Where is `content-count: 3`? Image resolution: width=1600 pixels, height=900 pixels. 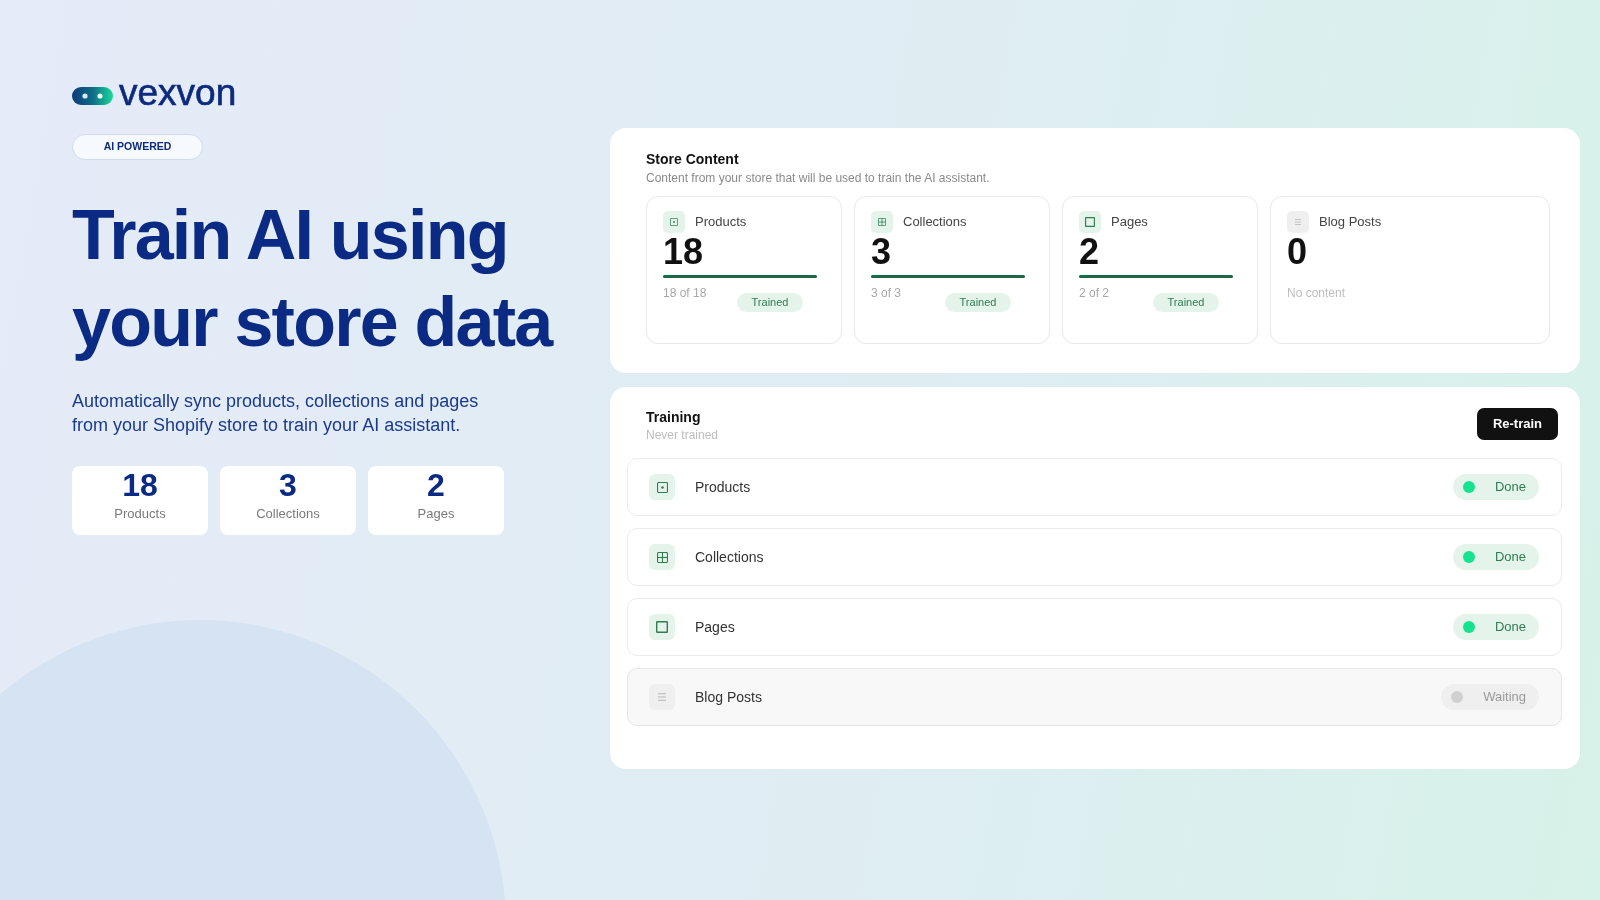
content-count: 3 is located at coordinates (881, 252).